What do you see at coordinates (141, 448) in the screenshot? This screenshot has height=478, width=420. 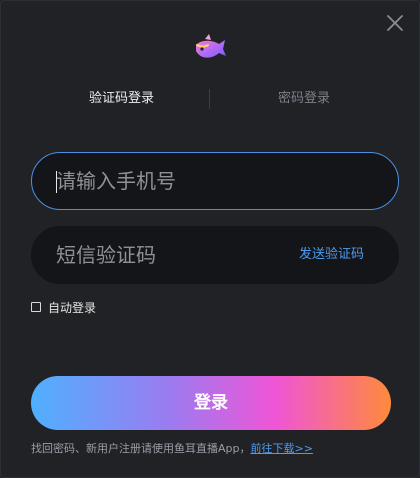 I see `footer-text: 找回密码、新用户注册请使用鱼耳直播App，` at bounding box center [141, 448].